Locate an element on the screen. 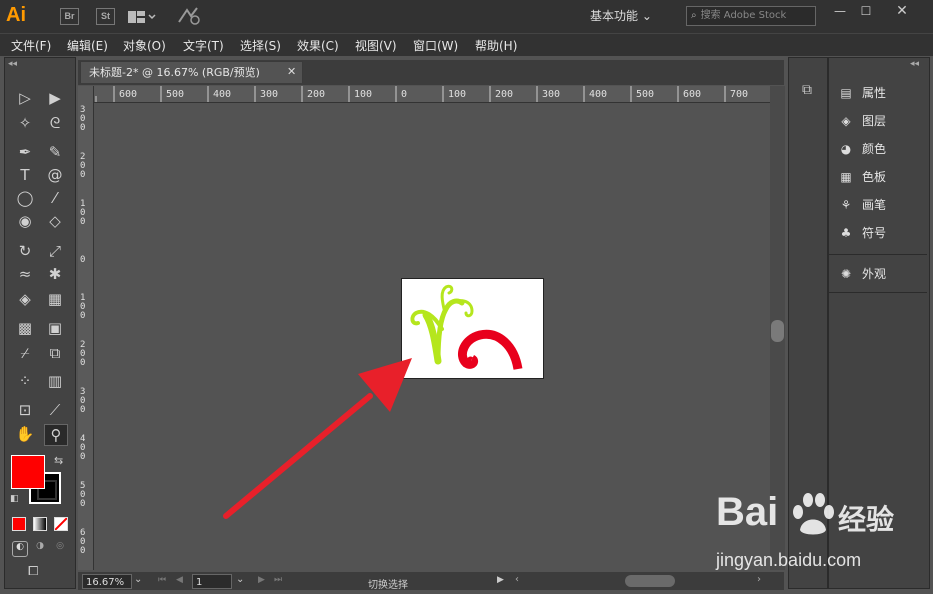 The height and width of the screenshot is (594, 933). gradient-tool-icon: ▣ is located at coordinates (55, 328).